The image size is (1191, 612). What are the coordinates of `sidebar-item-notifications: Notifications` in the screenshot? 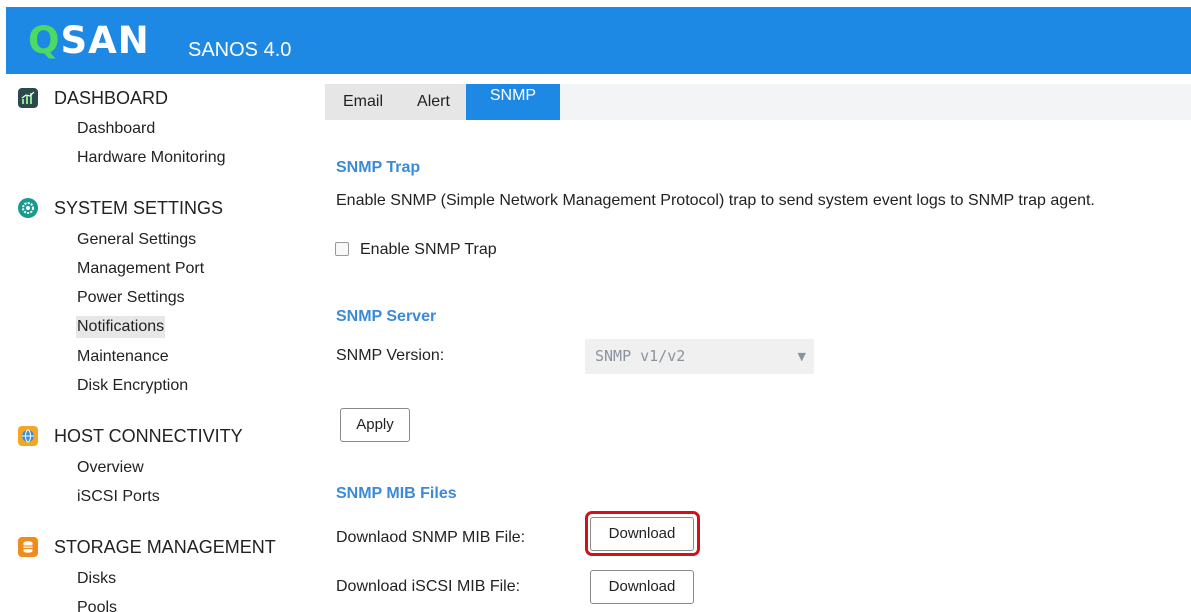 It's located at (121, 327).